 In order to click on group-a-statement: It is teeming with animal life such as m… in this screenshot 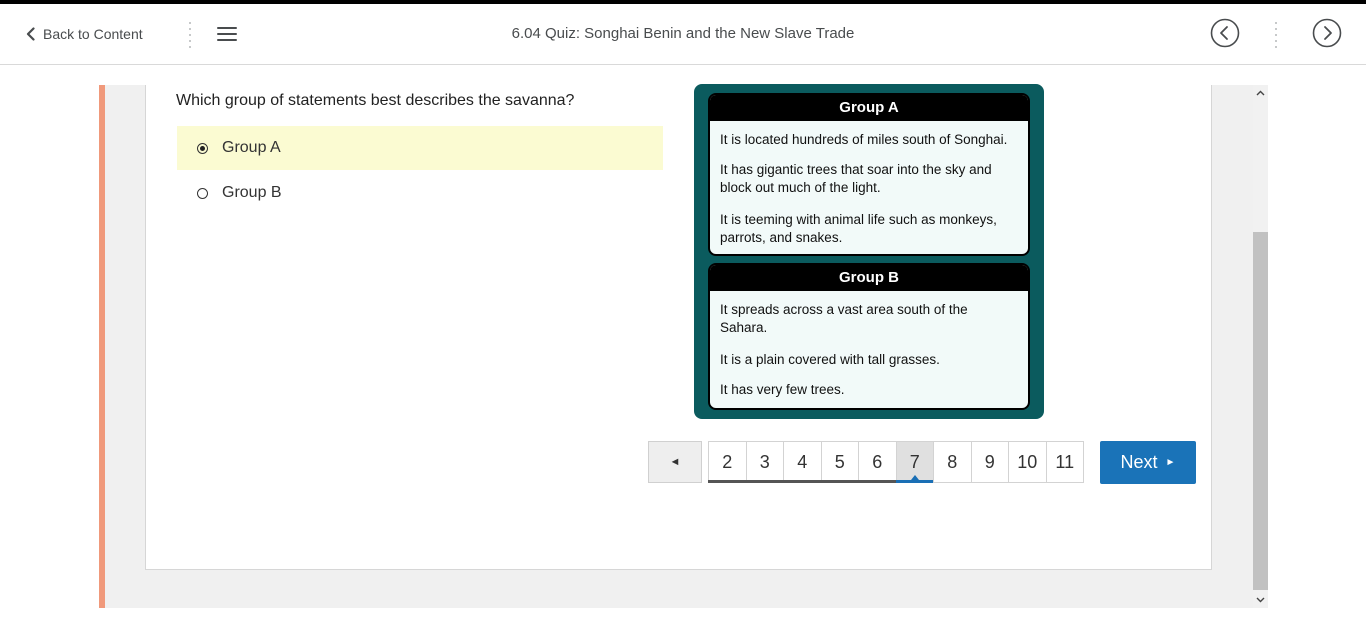, I will do `click(858, 228)`.